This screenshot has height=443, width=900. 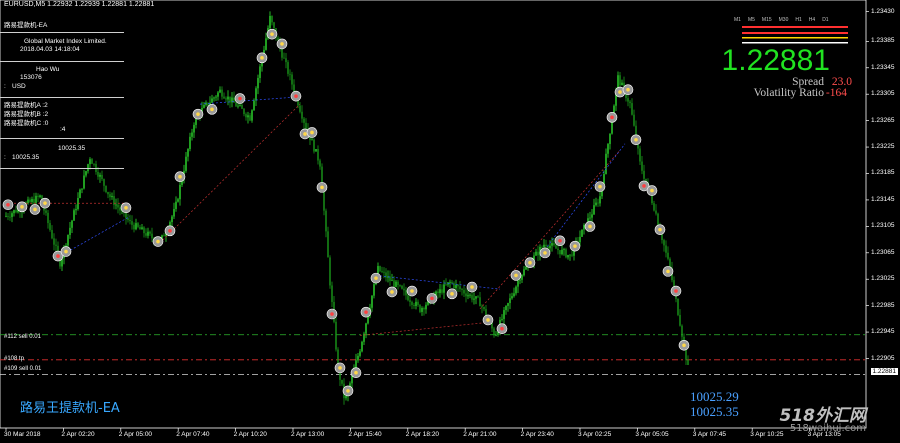 I want to click on timeframe-h1: H1, so click(x=798, y=20).